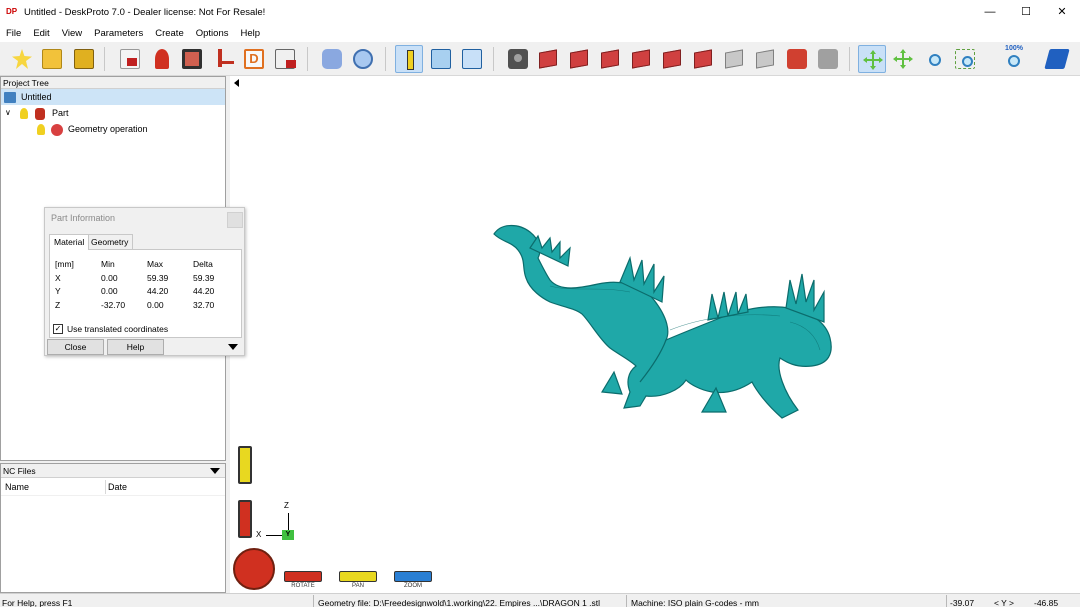  I want to click on preview-button, so click(363, 59).